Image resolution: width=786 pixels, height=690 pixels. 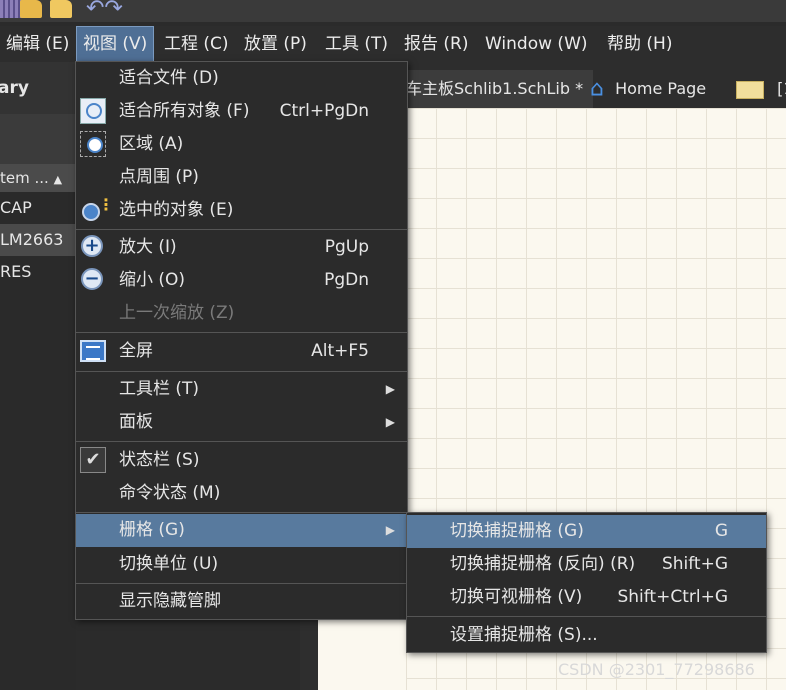 I want to click on shortcut-label: Ctrl+PgDn, so click(x=324, y=111).